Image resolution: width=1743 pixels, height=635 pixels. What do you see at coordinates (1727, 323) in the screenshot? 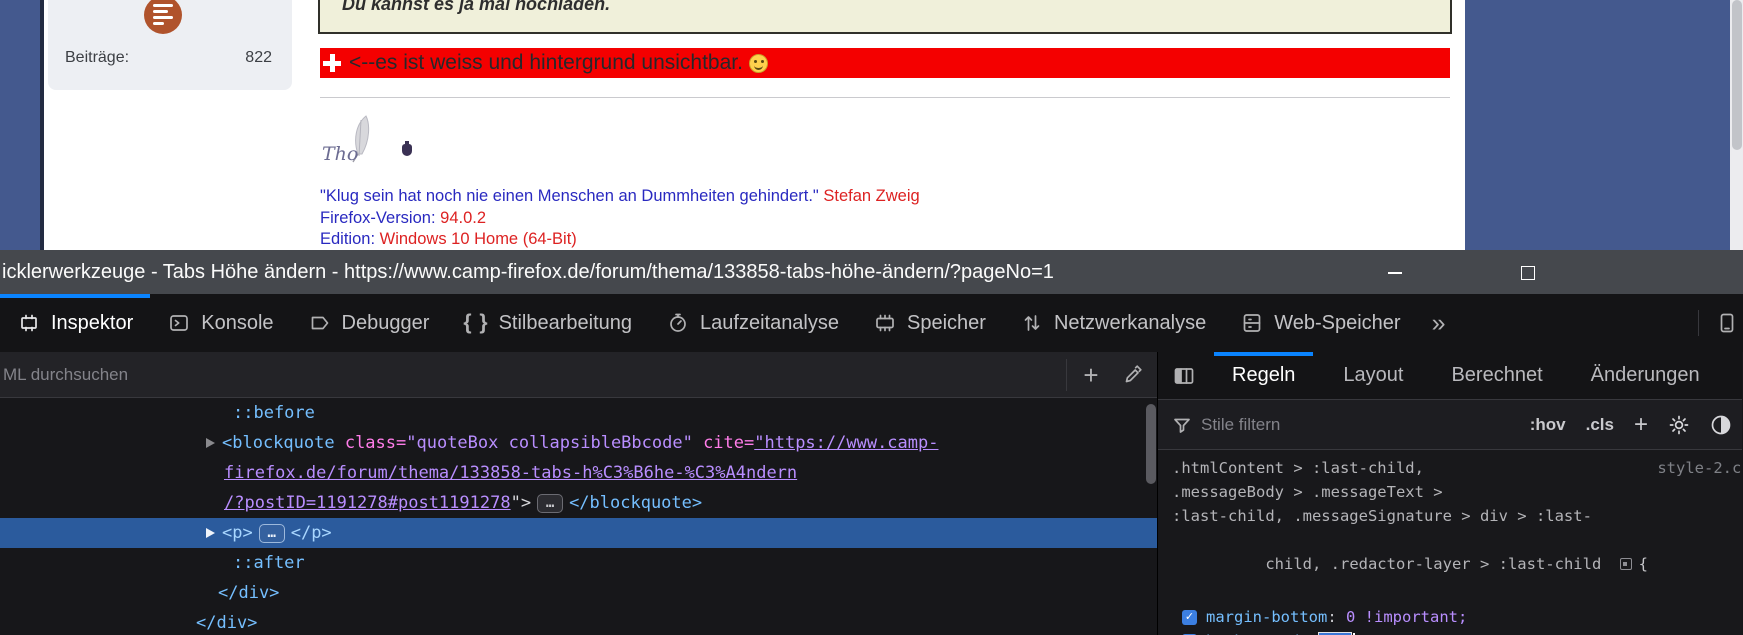
I see `device-phone-icon` at bounding box center [1727, 323].